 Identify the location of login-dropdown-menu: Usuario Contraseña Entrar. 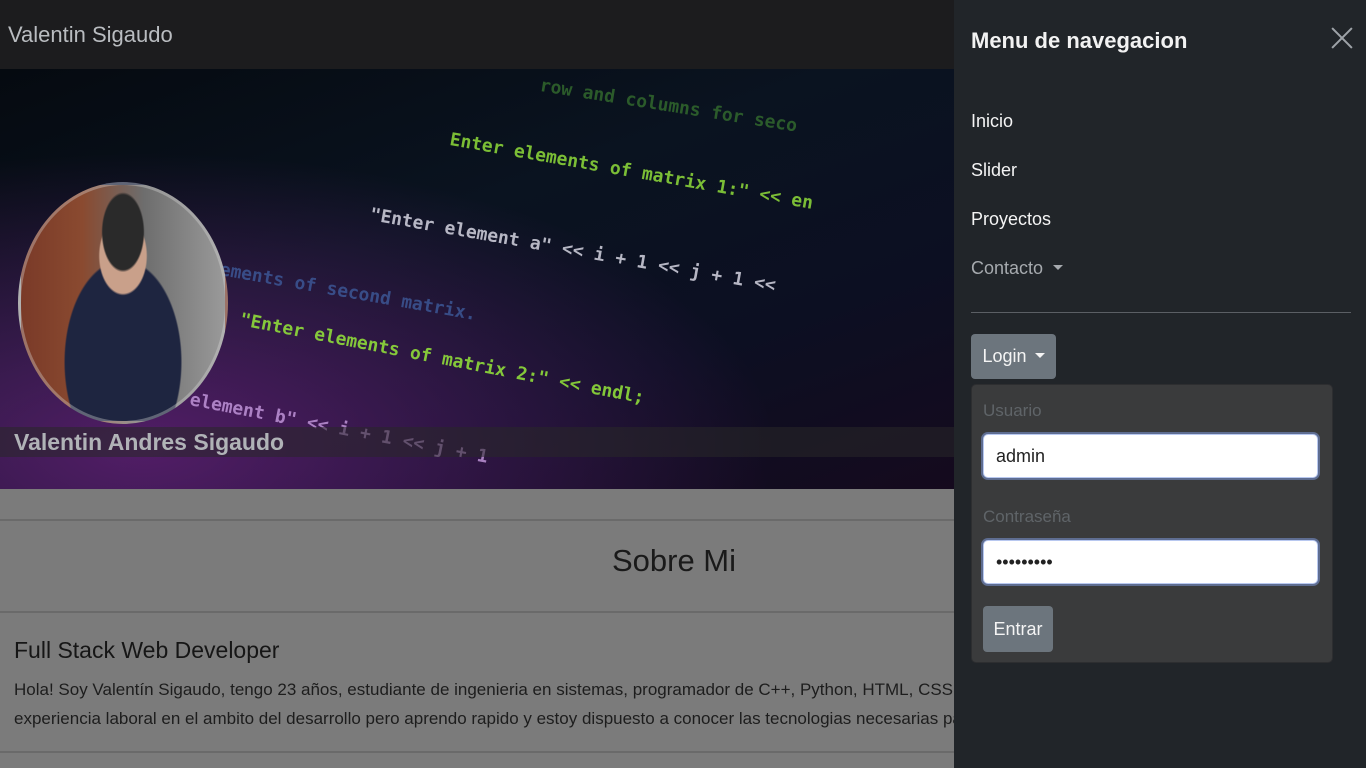
(1152, 523).